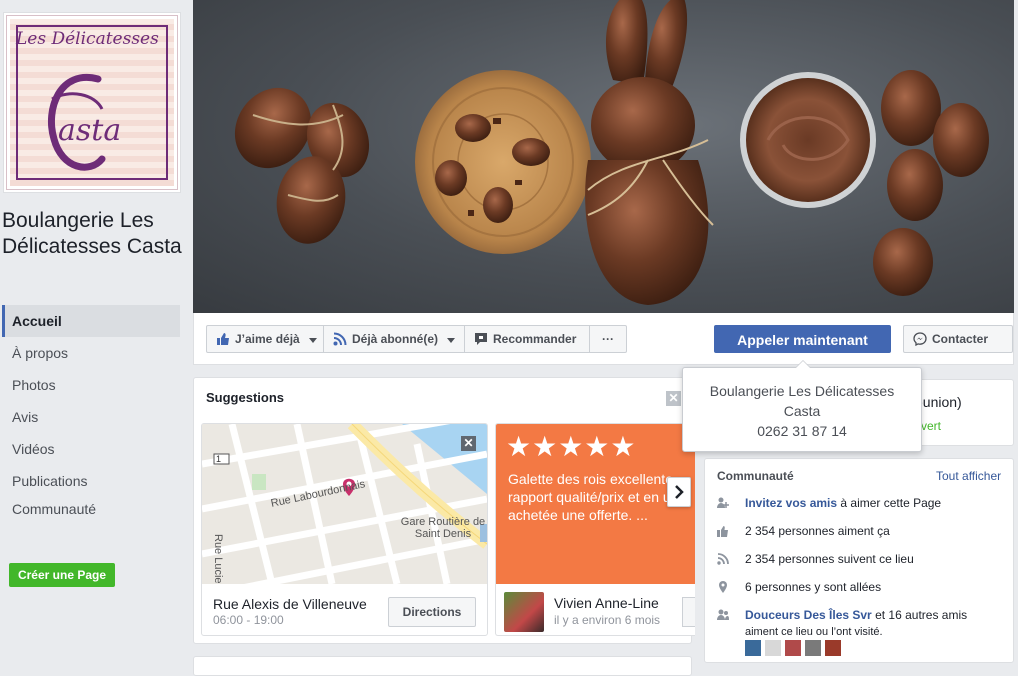 Image resolution: width=1018 pixels, height=676 pixels. I want to click on call-now-button: Appeler maintenant, so click(802, 339).